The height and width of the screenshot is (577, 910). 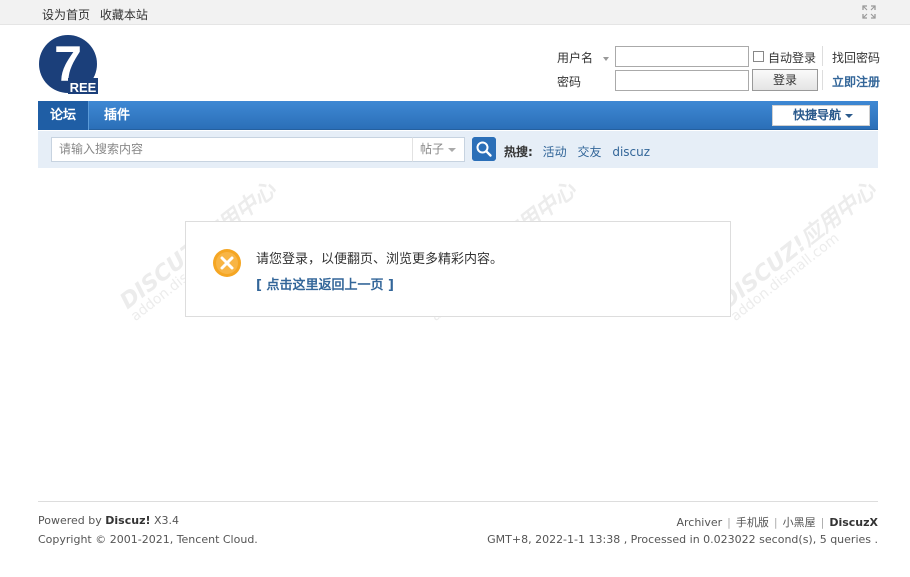 What do you see at coordinates (232, 149) in the screenshot?
I see `search-input: 请输入搜索内容` at bounding box center [232, 149].